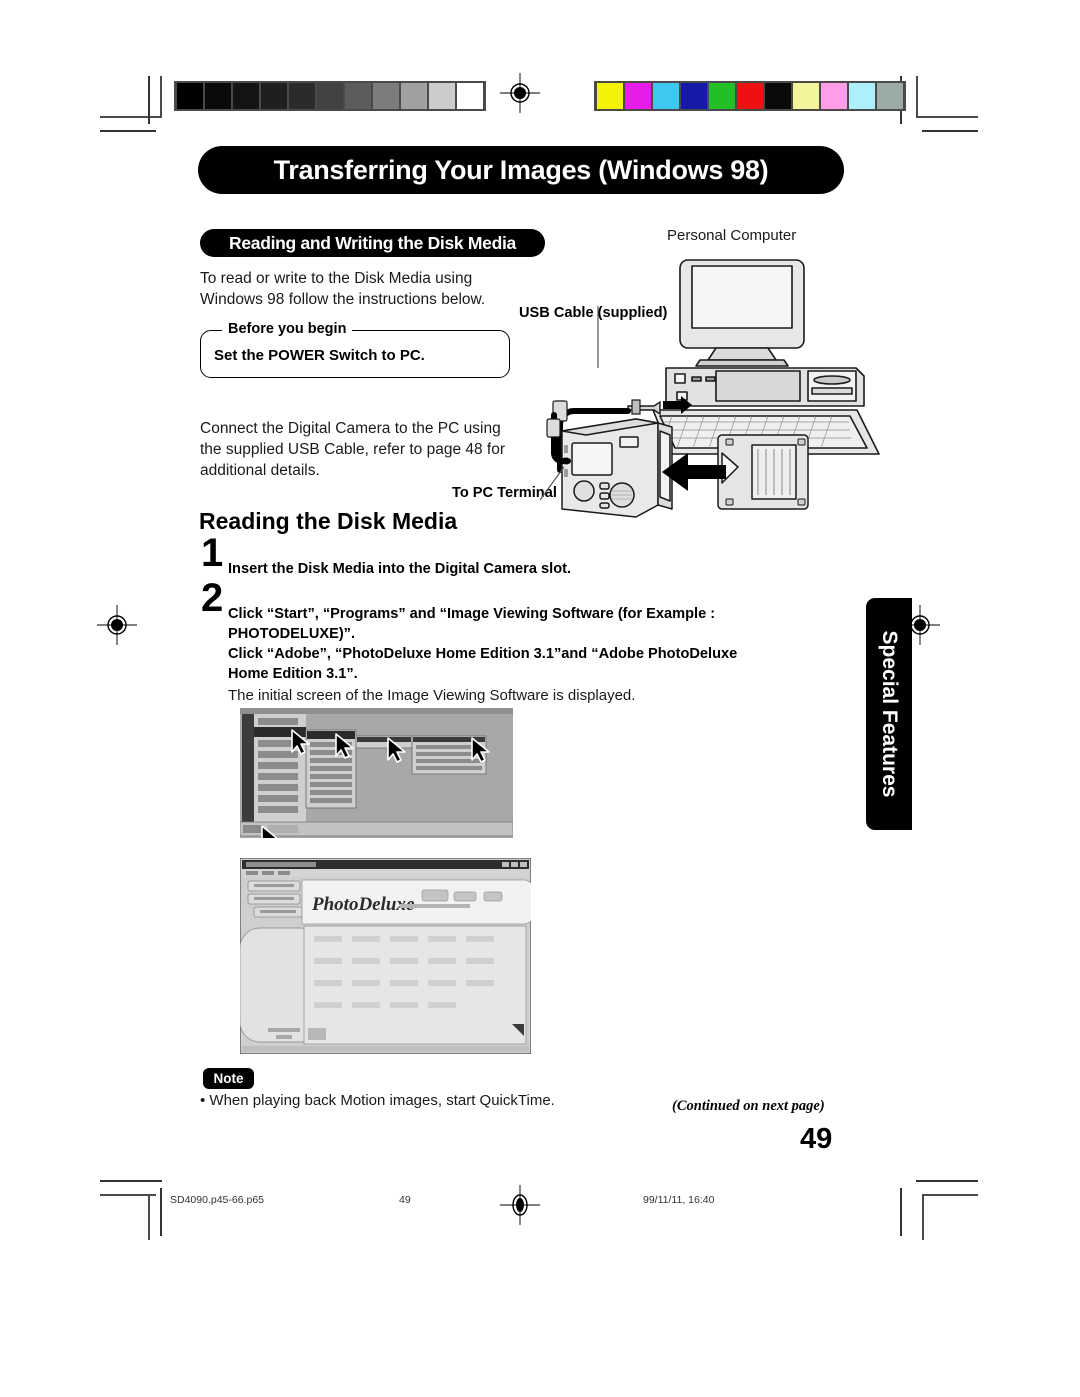  Describe the element at coordinates (117, 625) in the screenshot. I see `registration-mark-left` at that location.